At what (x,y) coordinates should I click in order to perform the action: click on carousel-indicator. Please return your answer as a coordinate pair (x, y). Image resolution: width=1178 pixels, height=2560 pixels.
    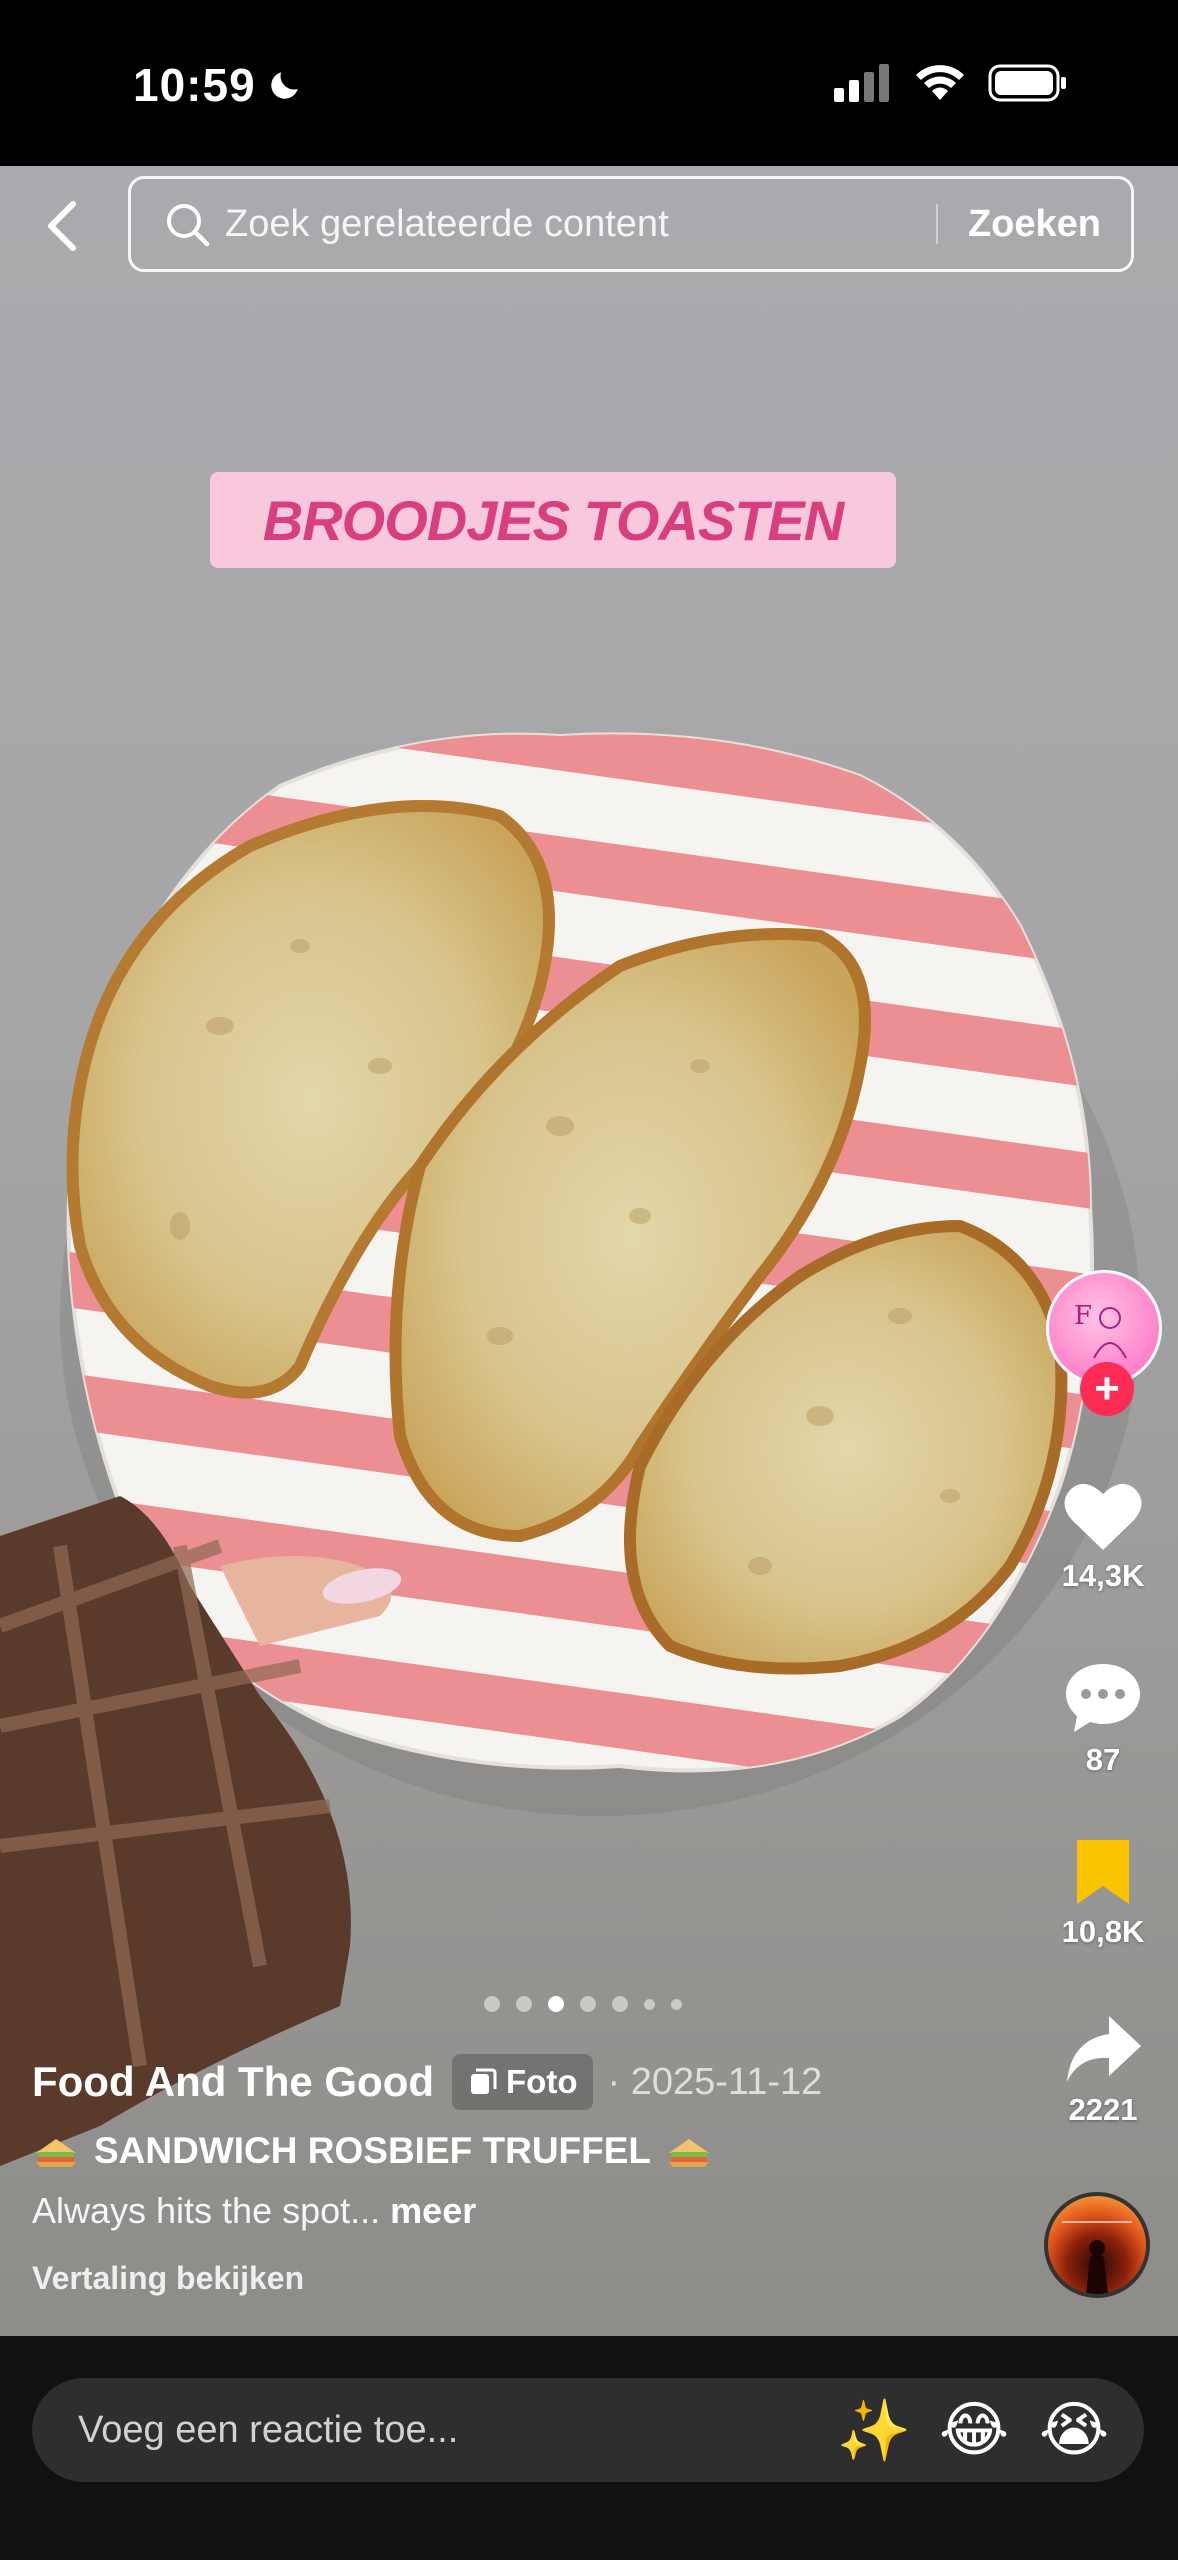
    Looking at the image, I should click on (583, 2004).